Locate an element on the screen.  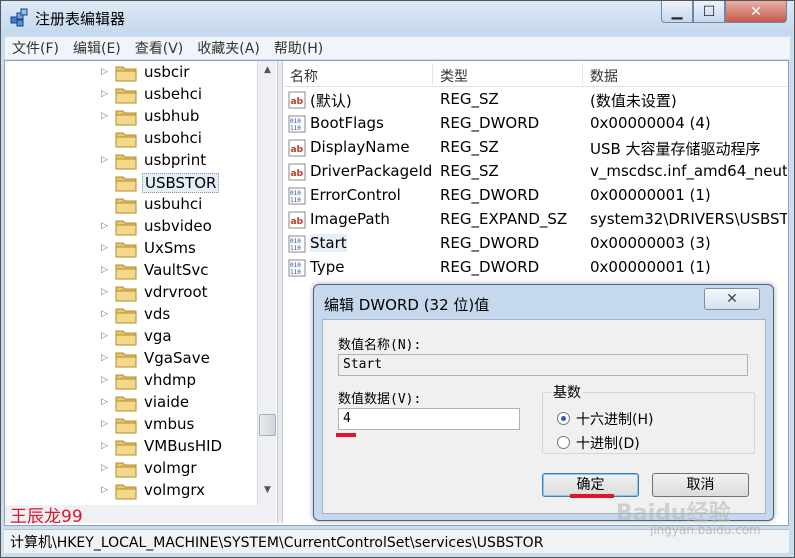
value-data: 0x00000001 (1) is located at coordinates (650, 195).